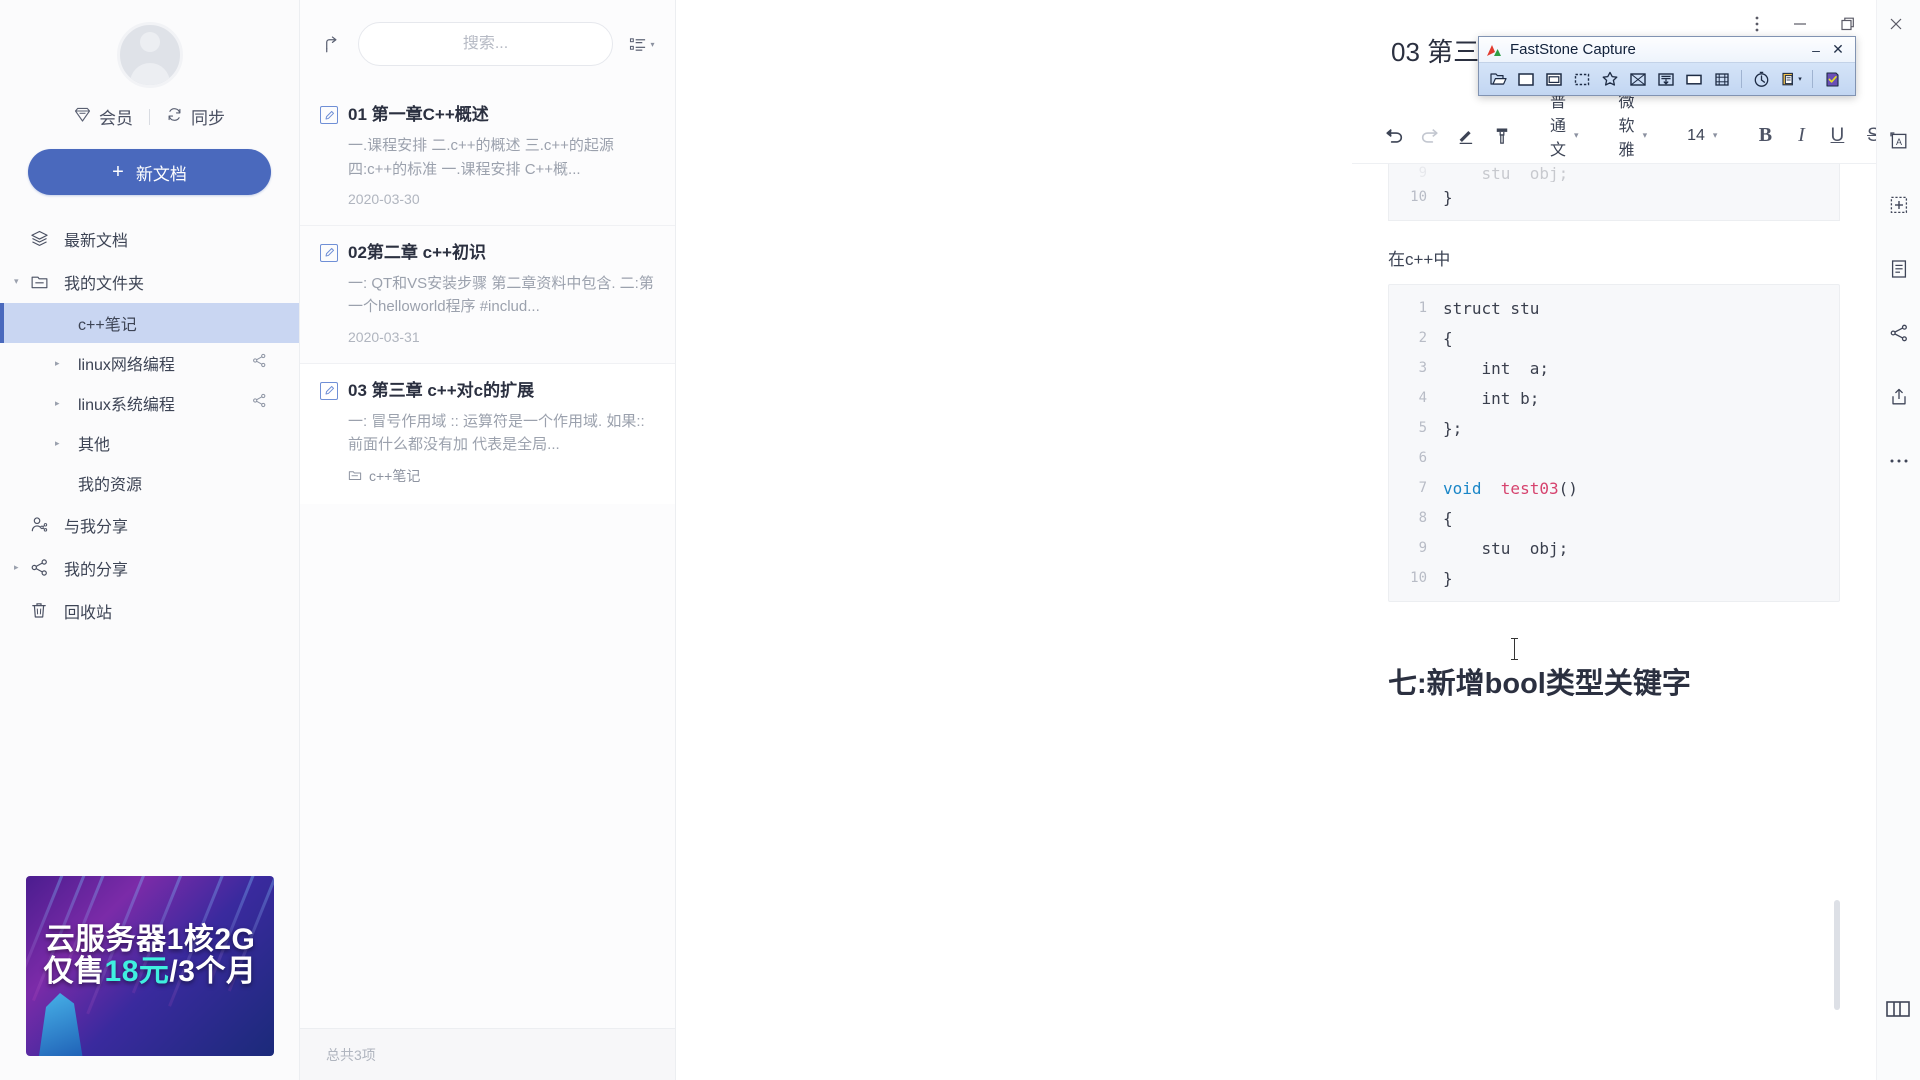 This screenshot has height=1080, width=1920. What do you see at coordinates (1422, 548) in the screenshot?
I see `code-line-number: 9` at bounding box center [1422, 548].